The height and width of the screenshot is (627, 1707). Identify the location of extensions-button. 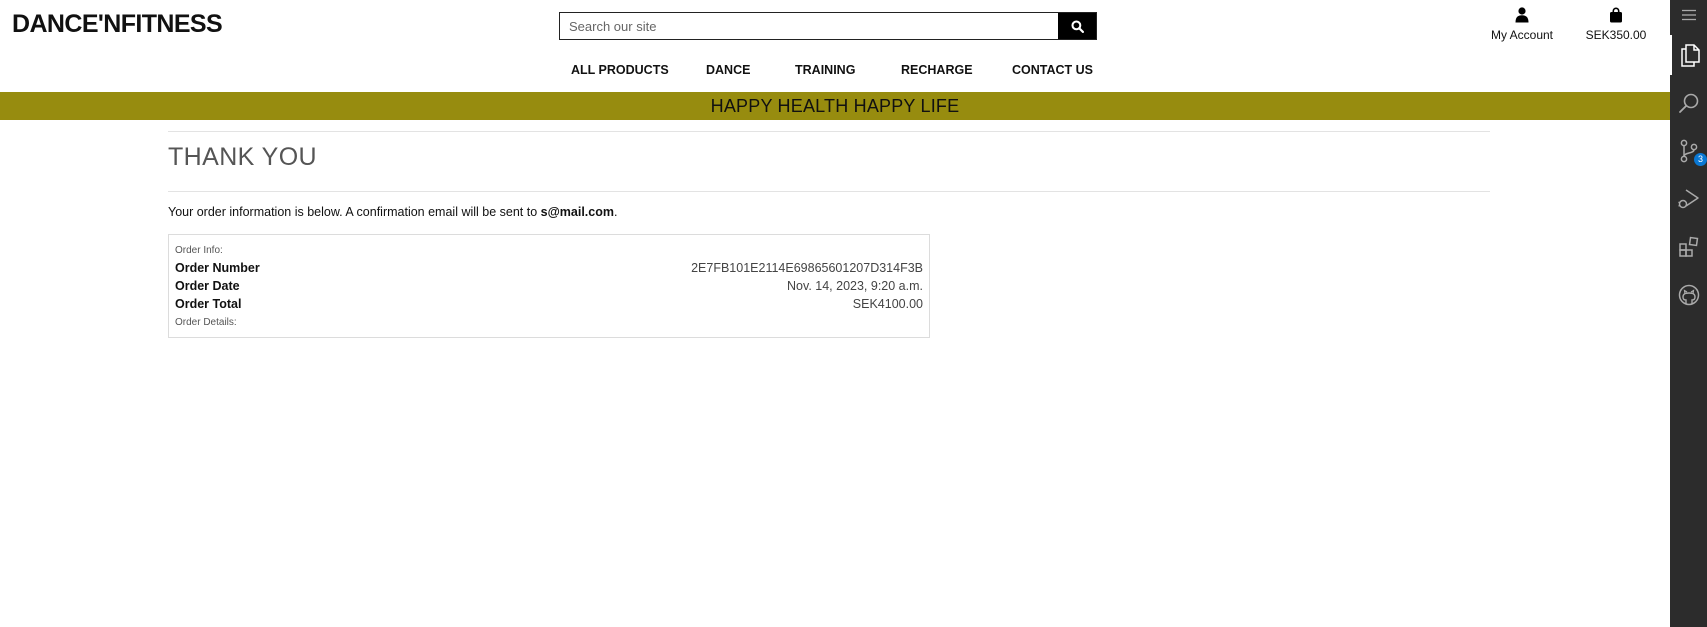
(1688, 247).